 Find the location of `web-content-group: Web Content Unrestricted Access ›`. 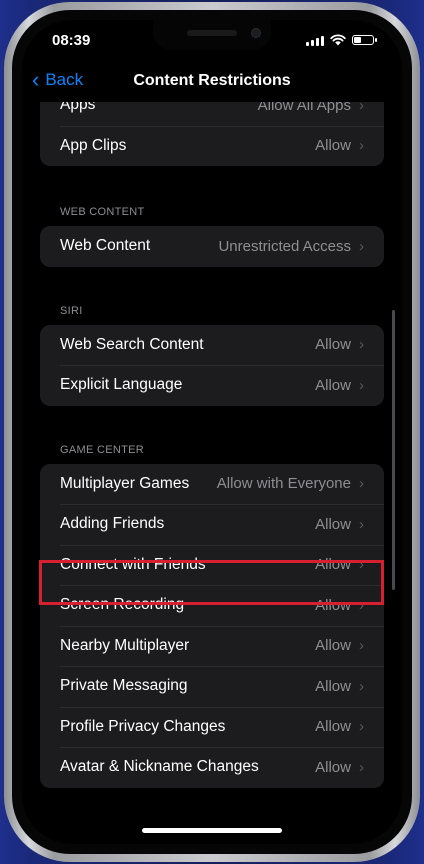

web-content-group: Web Content Unrestricted Access › is located at coordinates (212, 246).